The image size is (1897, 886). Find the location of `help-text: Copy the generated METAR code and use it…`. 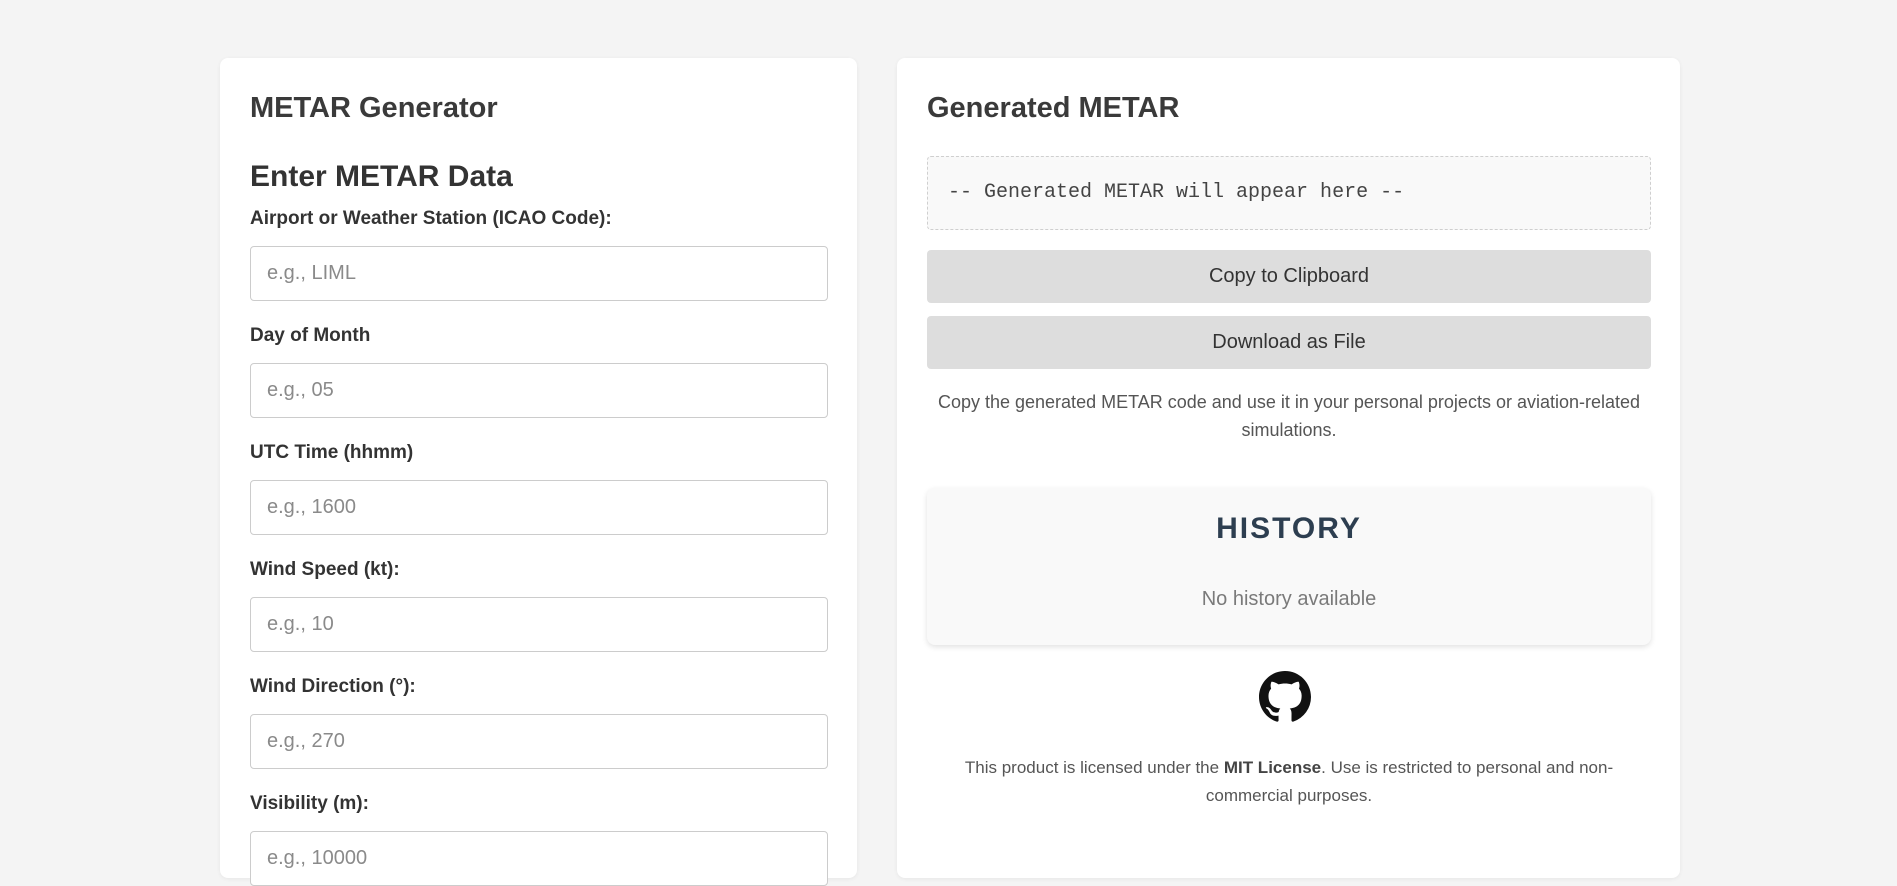

help-text: Copy the generated METAR code and use it… is located at coordinates (1289, 416).